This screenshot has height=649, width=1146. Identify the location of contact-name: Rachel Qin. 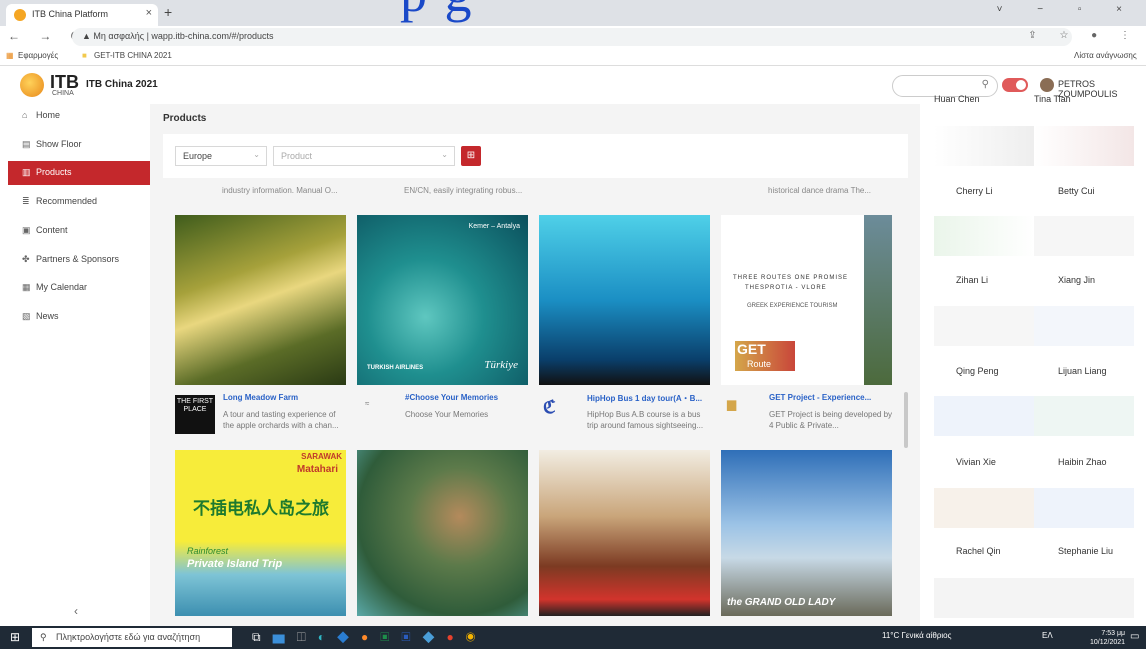
(978, 551).